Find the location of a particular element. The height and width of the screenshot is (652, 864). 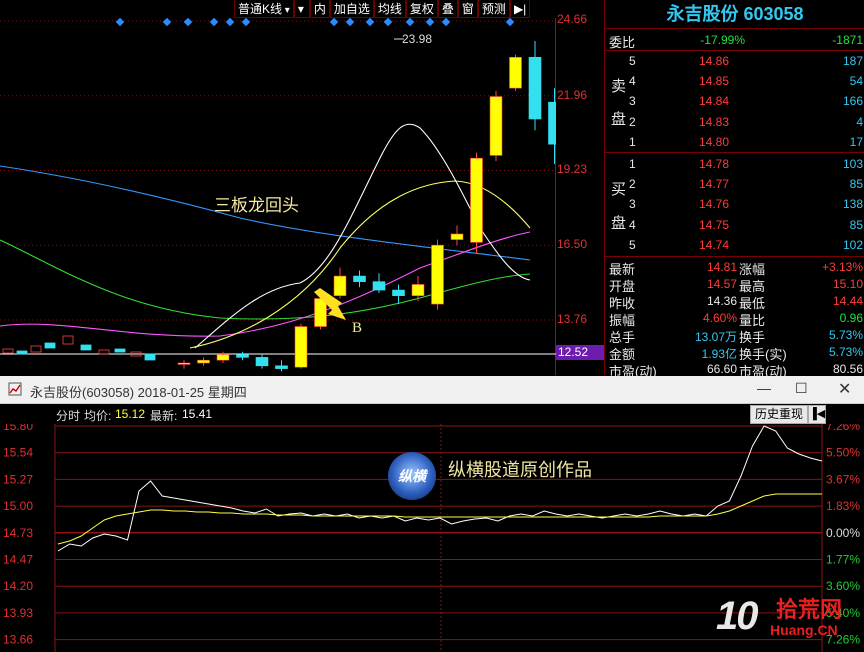

sell-order-row: 4 14.85 54 is located at coordinates (734, 81).